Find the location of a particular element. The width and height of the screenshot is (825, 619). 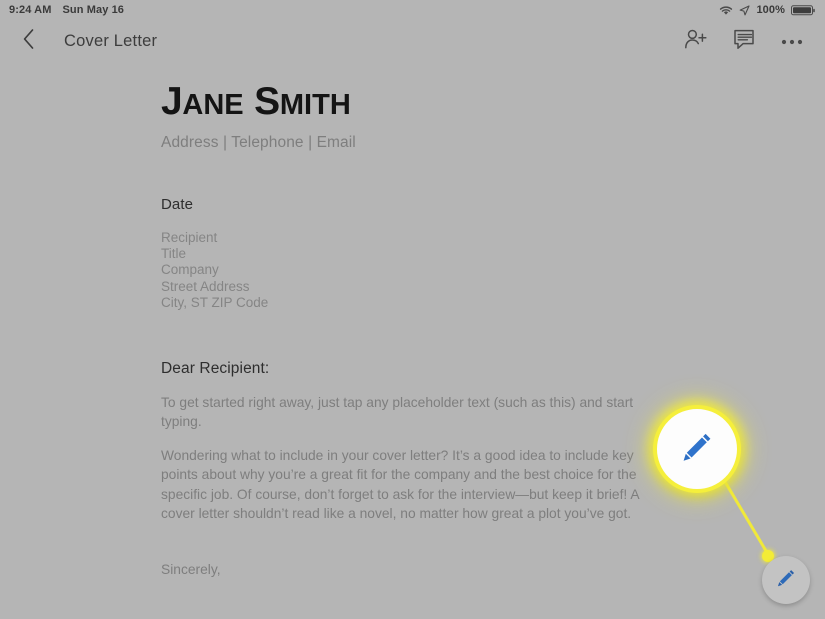

author-lastname-initial: S is located at coordinates (267, 101).